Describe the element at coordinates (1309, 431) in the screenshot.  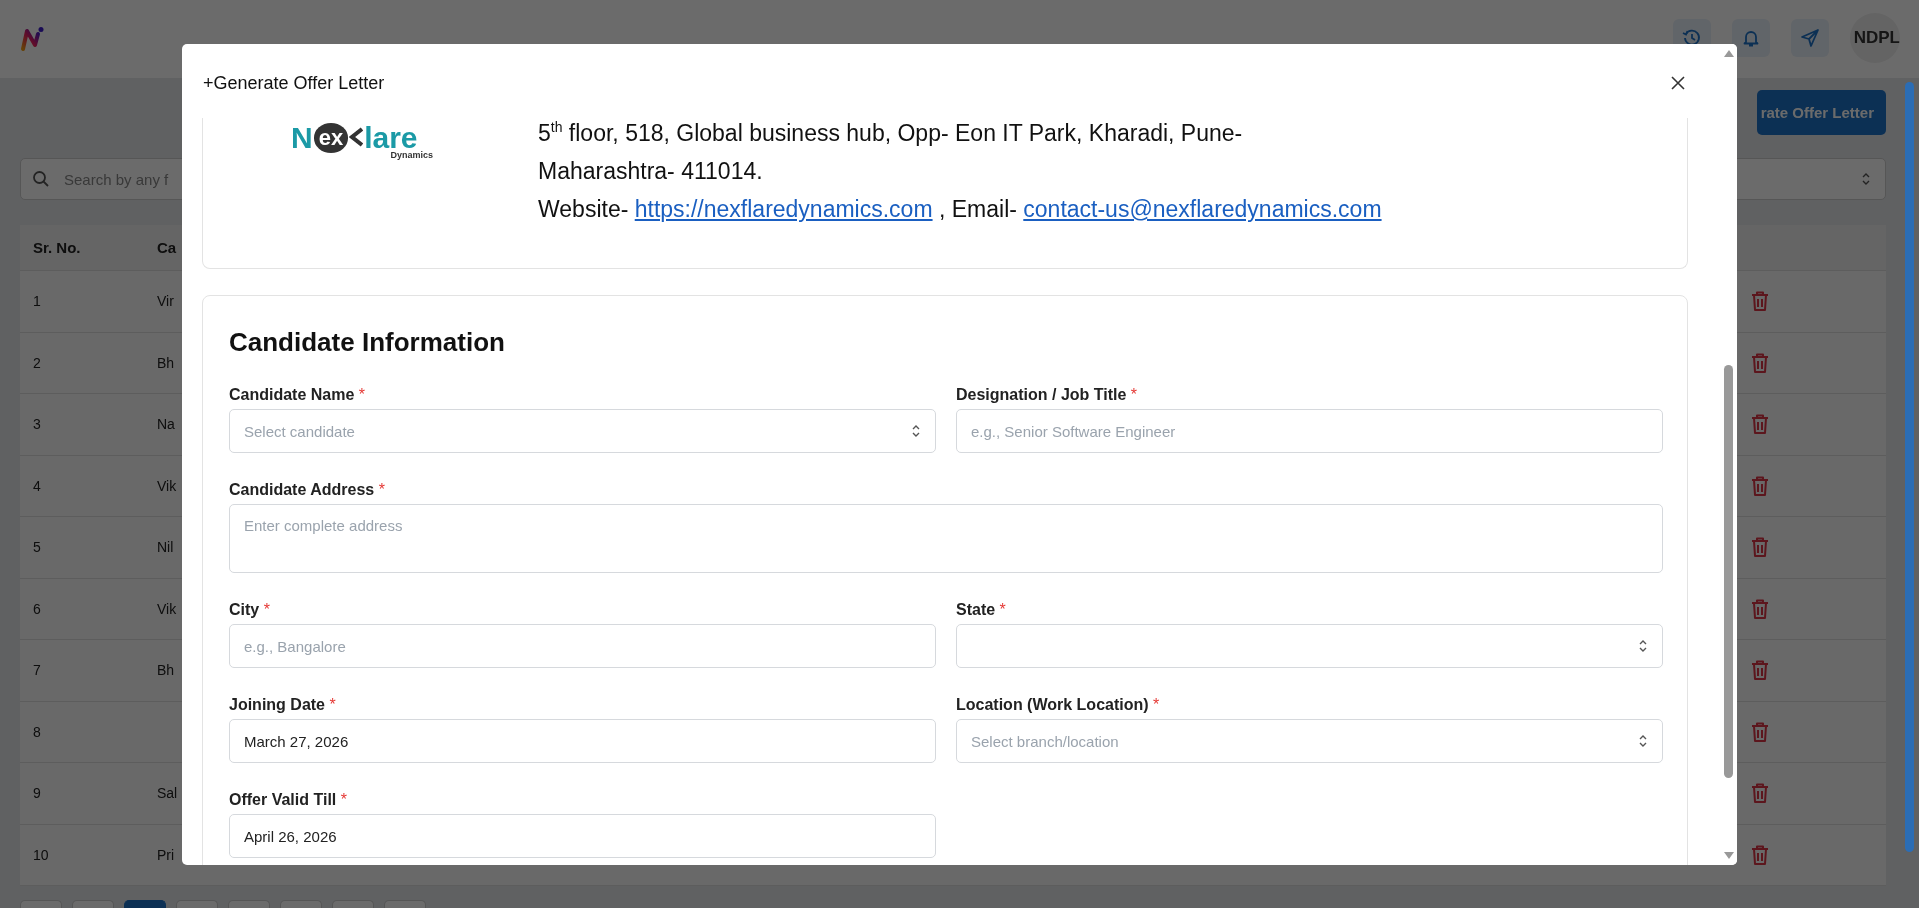
I see `input-field: e.g., Senior Software Engineer` at that location.